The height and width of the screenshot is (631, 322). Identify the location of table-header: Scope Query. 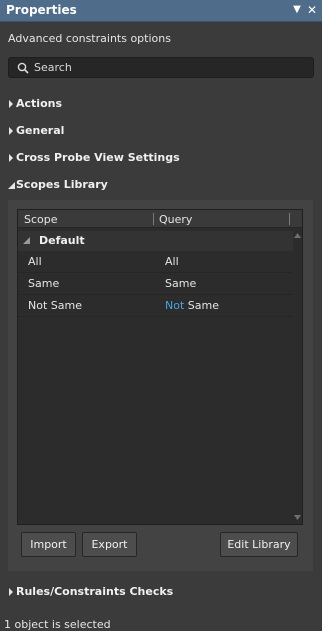
(160, 219).